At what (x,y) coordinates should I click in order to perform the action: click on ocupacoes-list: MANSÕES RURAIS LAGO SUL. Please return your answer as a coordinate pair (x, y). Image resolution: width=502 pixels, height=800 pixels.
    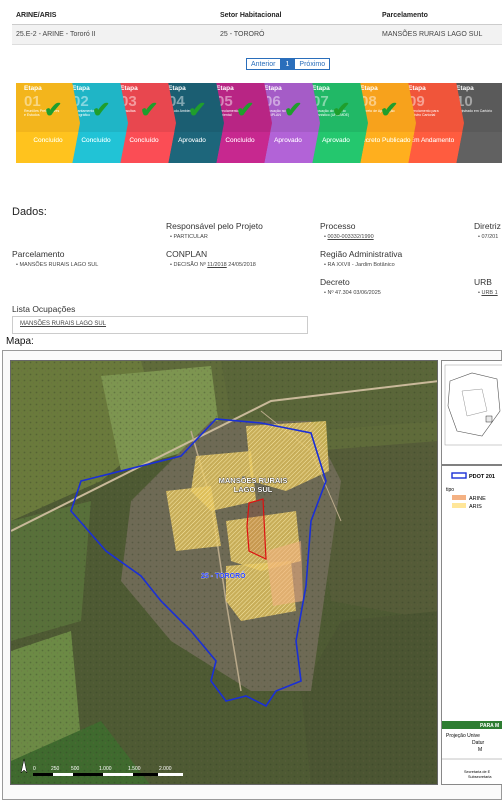
    Looking at the image, I should click on (160, 325).